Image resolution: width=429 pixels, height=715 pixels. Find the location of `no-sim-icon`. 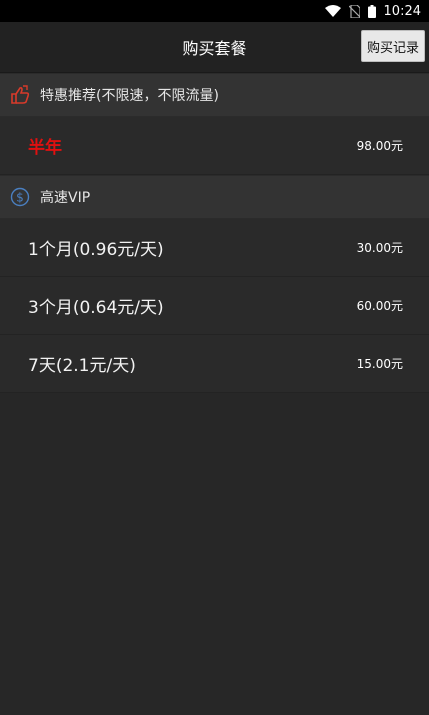

no-sim-icon is located at coordinates (354, 11).